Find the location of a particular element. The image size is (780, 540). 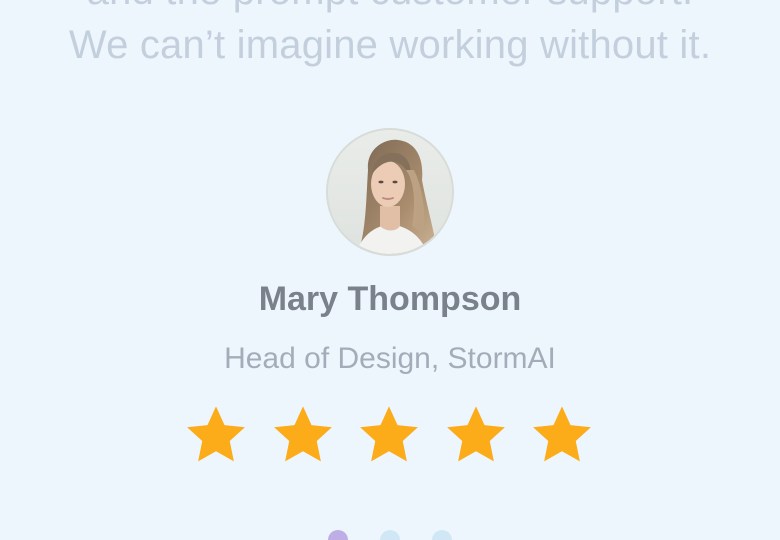

quote-line: and the prompt customer support. is located at coordinates (390, 9).